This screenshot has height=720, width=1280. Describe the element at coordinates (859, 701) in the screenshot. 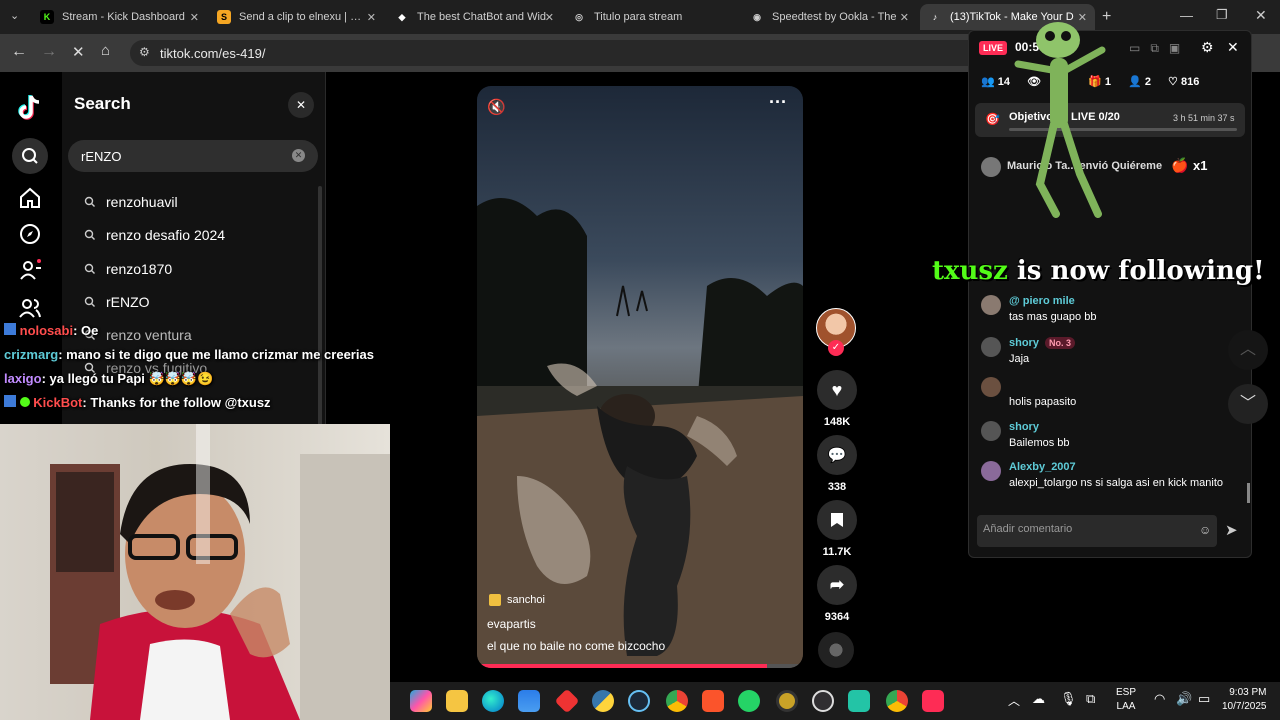

I see `discord-icon` at that location.